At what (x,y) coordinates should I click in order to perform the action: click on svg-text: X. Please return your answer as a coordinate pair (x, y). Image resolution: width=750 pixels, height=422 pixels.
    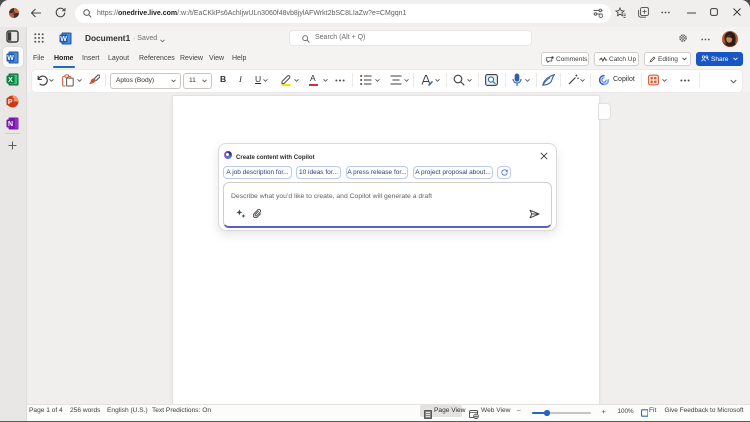
    Looking at the image, I should click on (10, 80).